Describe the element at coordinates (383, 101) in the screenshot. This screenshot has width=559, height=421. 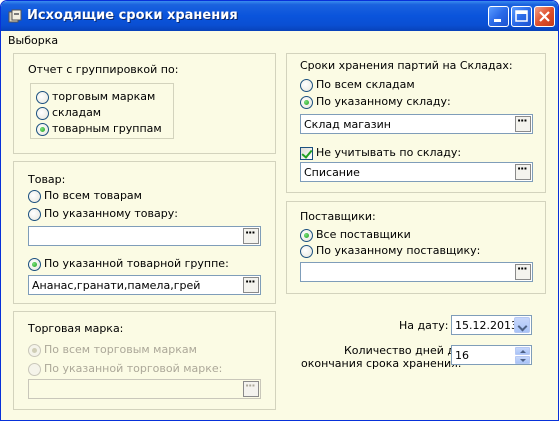
I see `storage-specific-label: По указанному складу:` at that location.